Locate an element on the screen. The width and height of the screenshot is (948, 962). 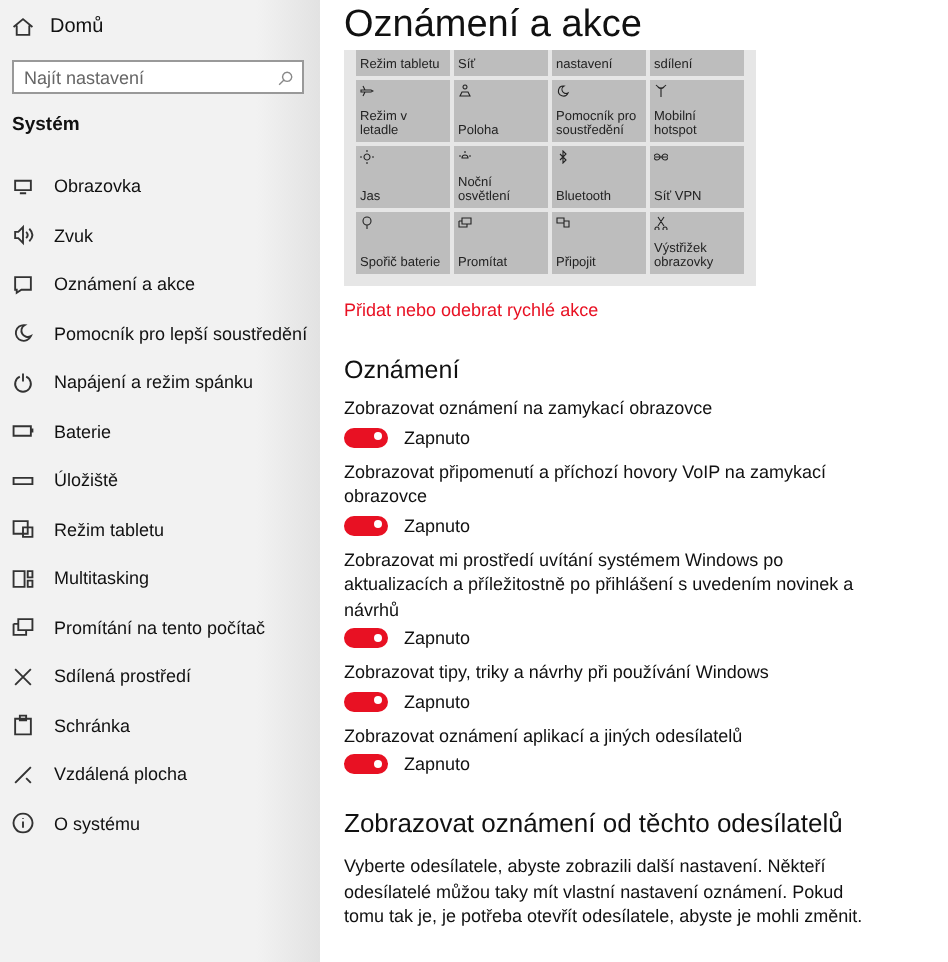
sidebar-item: Vzdálená plocha is located at coordinates (166, 774).